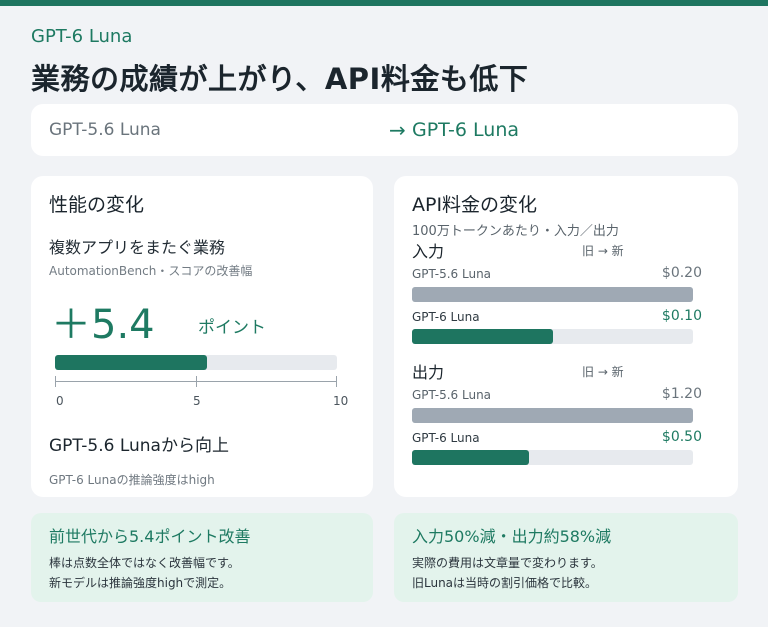 Image resolution: width=768 pixels, height=627 pixels. Describe the element at coordinates (428, 251) in the screenshot. I see `input-section-label: 入力` at that location.